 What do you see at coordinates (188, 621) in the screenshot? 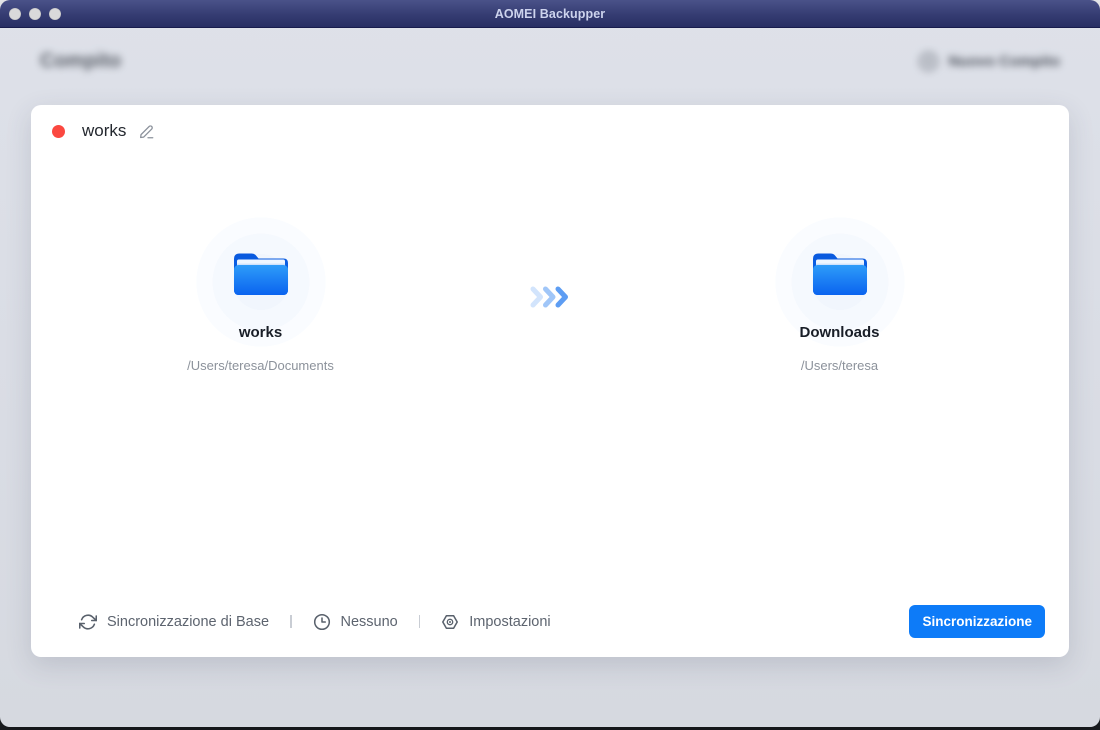
I see `sync-mode-label: Sincronizzazione di Base` at bounding box center [188, 621].